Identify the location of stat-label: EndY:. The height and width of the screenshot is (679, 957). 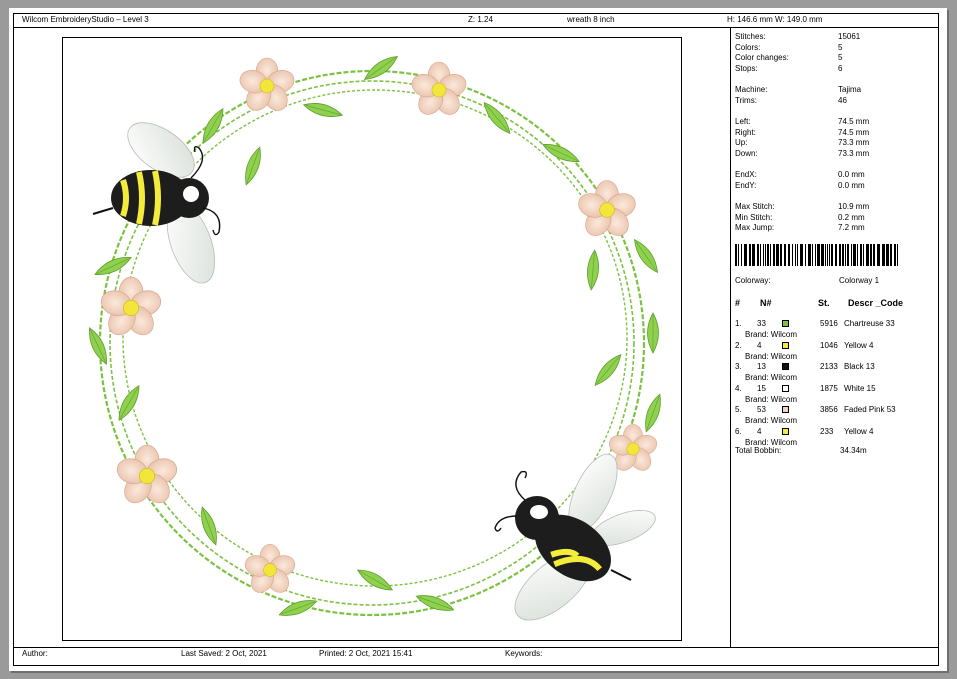
(746, 185).